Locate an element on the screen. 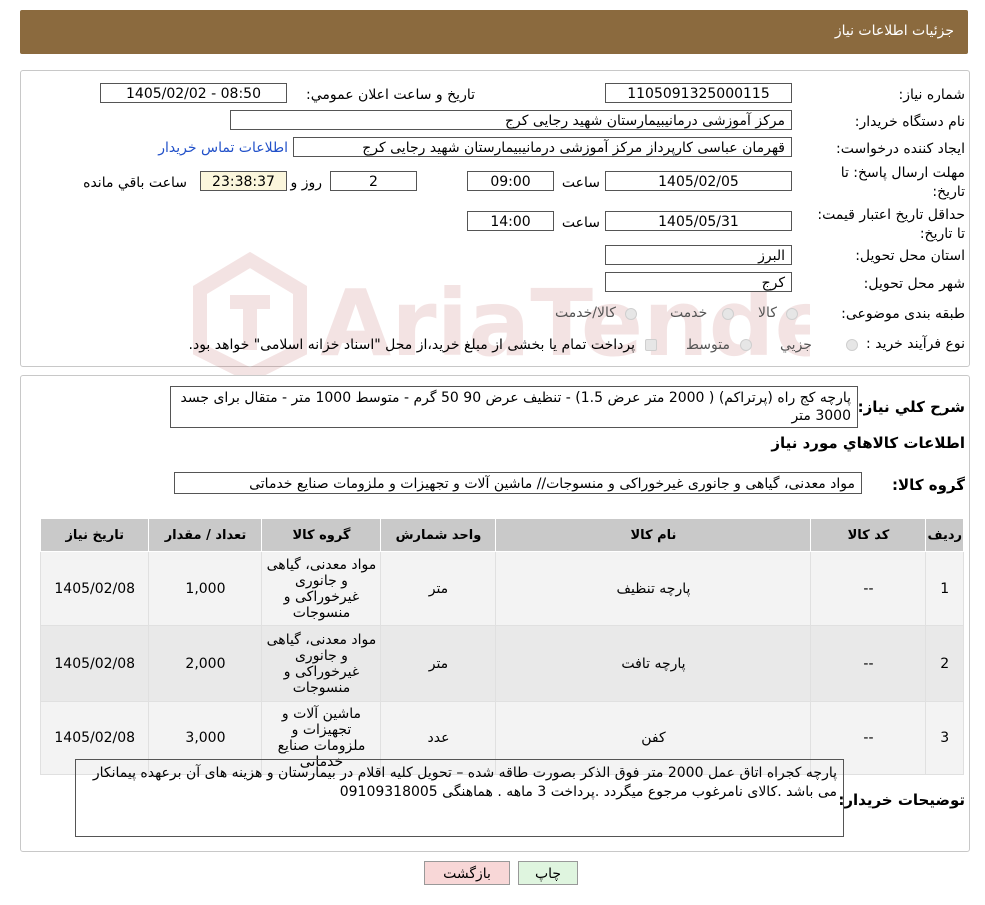 The width and height of the screenshot is (985, 905). category-radio-goods is located at coordinates (792, 314).